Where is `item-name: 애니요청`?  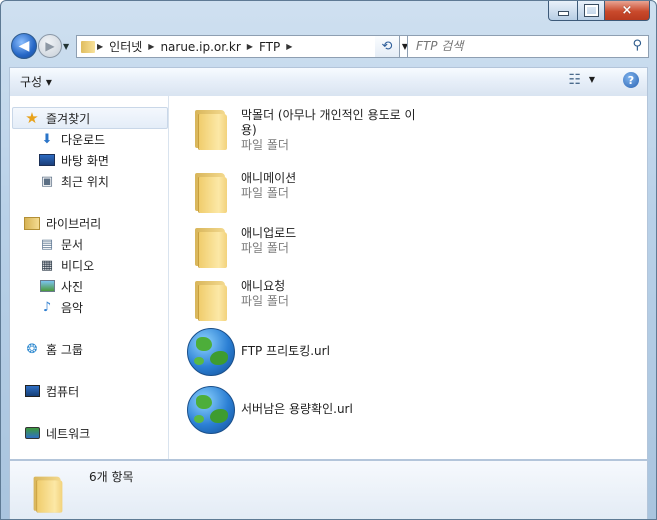
item-name: 애니요청 is located at coordinates (263, 286).